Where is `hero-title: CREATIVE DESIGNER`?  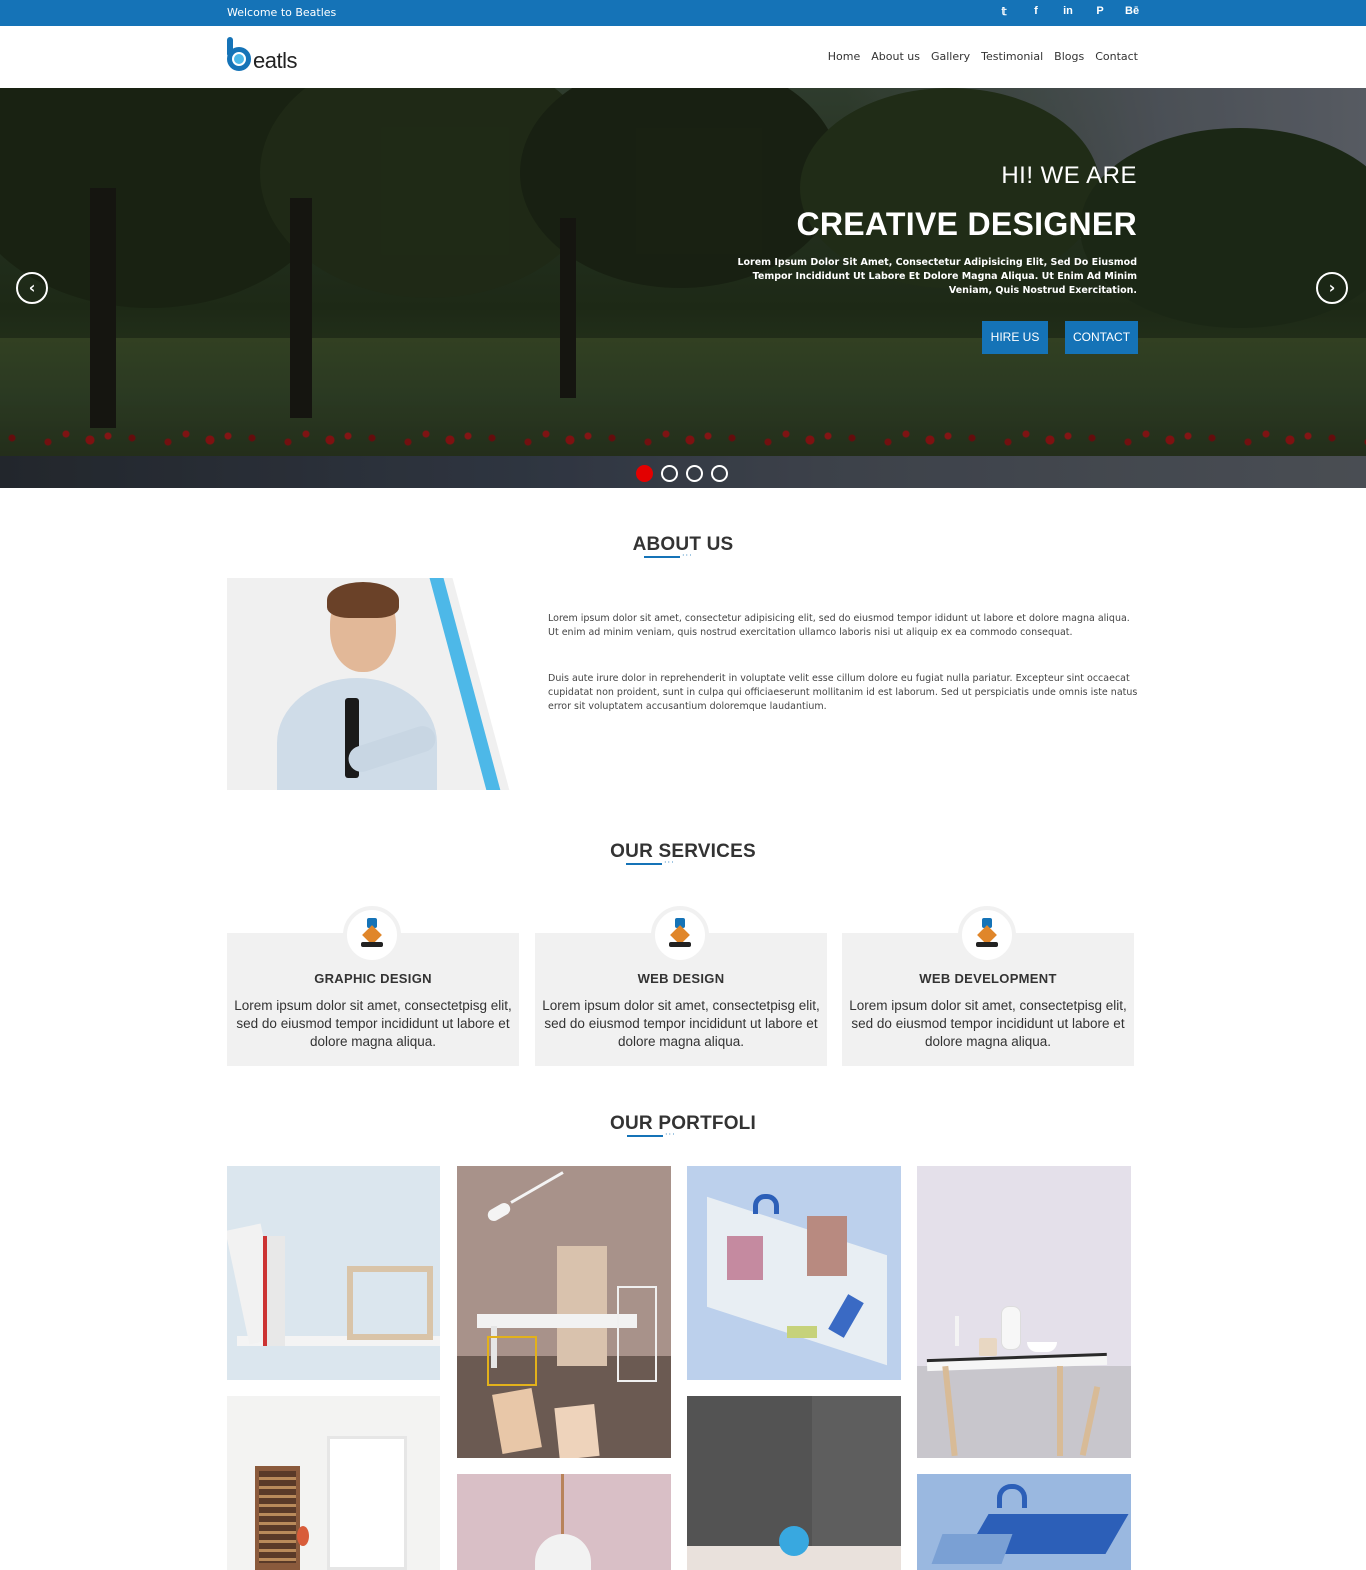
hero-title: CREATIVE DESIGNER is located at coordinates (966, 224).